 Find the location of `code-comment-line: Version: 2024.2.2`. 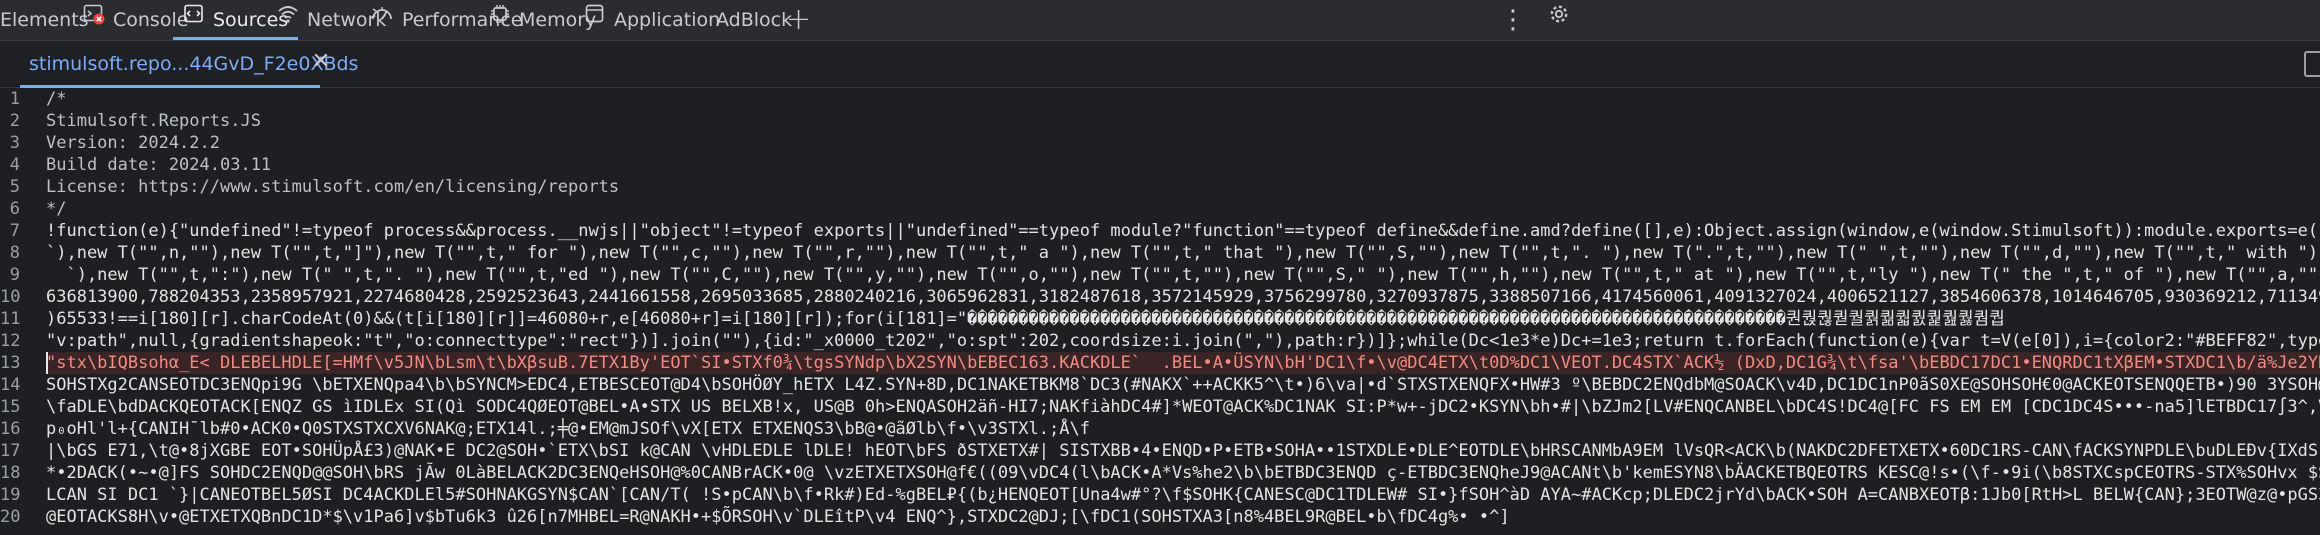

code-comment-line: Version: 2024.2.2 is located at coordinates (133, 143).